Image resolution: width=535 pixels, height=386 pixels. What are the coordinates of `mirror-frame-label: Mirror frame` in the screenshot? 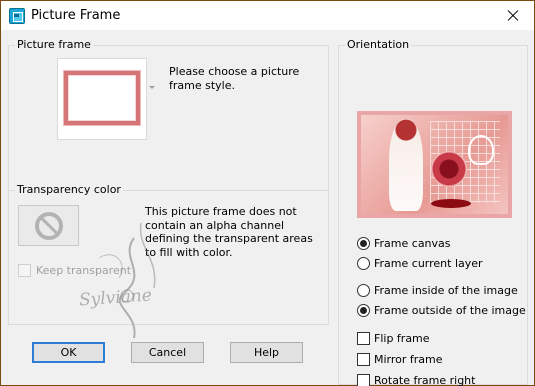 It's located at (408, 359).